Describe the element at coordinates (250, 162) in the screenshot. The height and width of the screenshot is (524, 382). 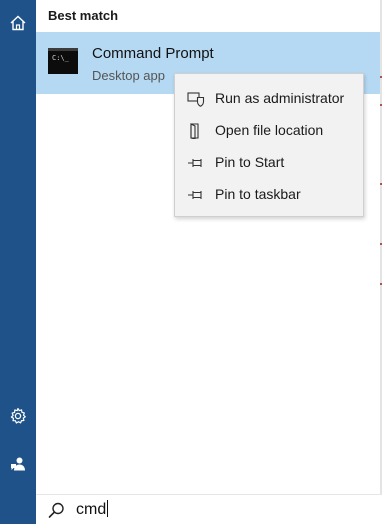
I see `menu-item-label: Pin to Start` at that location.